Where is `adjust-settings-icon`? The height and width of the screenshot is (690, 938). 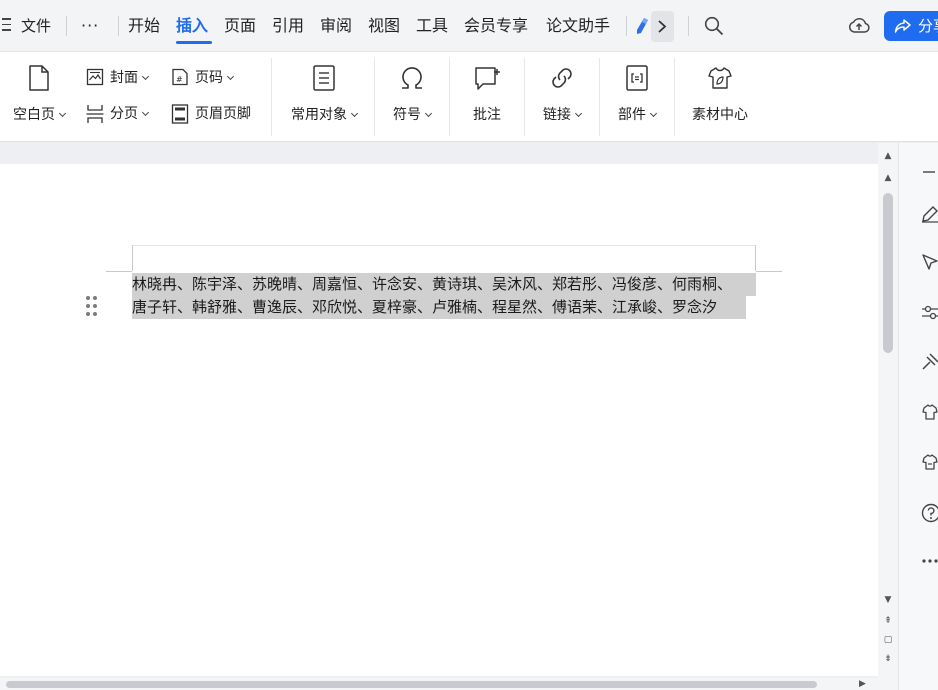
adjust-settings-icon is located at coordinates (929, 312).